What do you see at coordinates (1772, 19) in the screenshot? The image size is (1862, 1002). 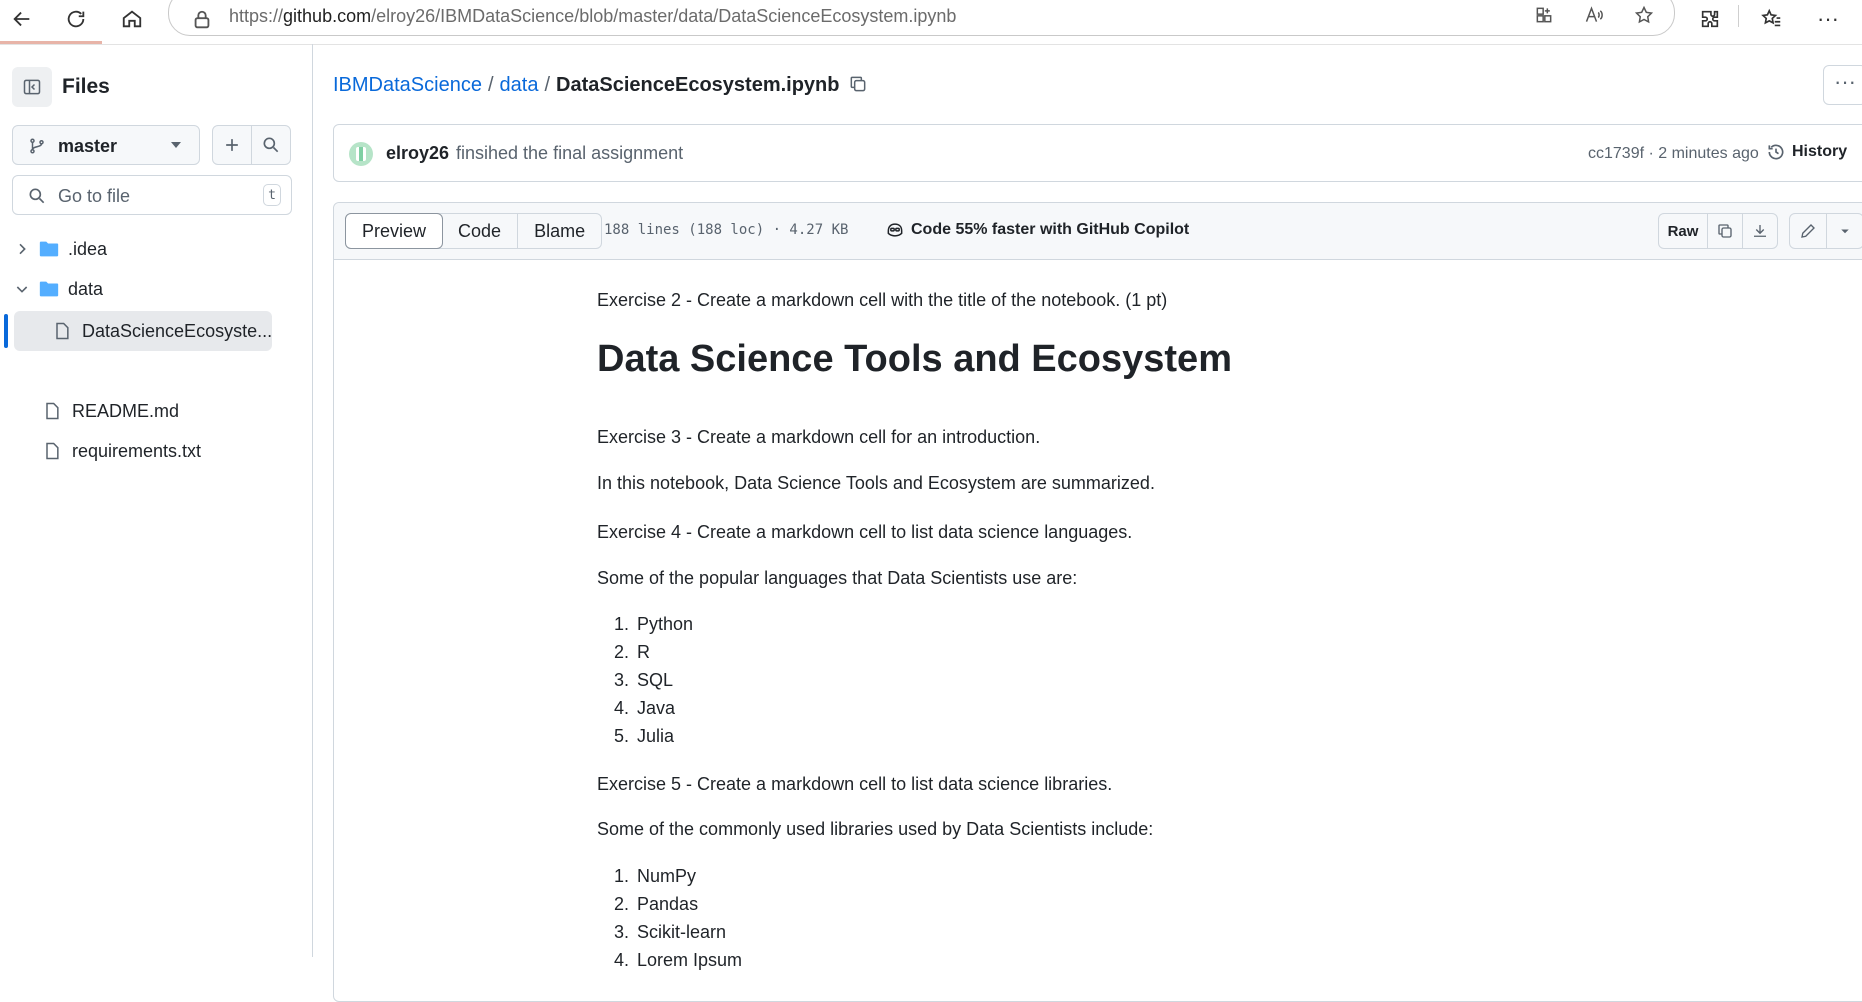 I see `favorites-icon` at bounding box center [1772, 19].